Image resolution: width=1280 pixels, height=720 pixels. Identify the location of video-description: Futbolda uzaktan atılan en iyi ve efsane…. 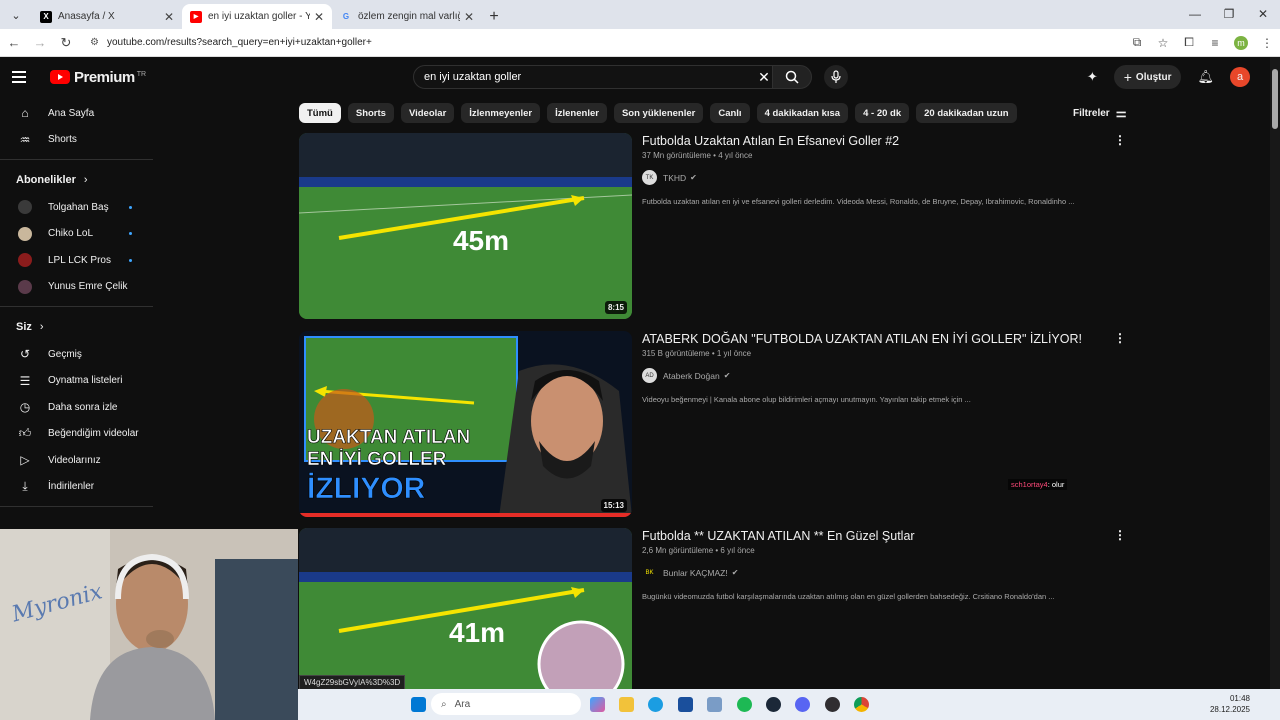
(858, 201).